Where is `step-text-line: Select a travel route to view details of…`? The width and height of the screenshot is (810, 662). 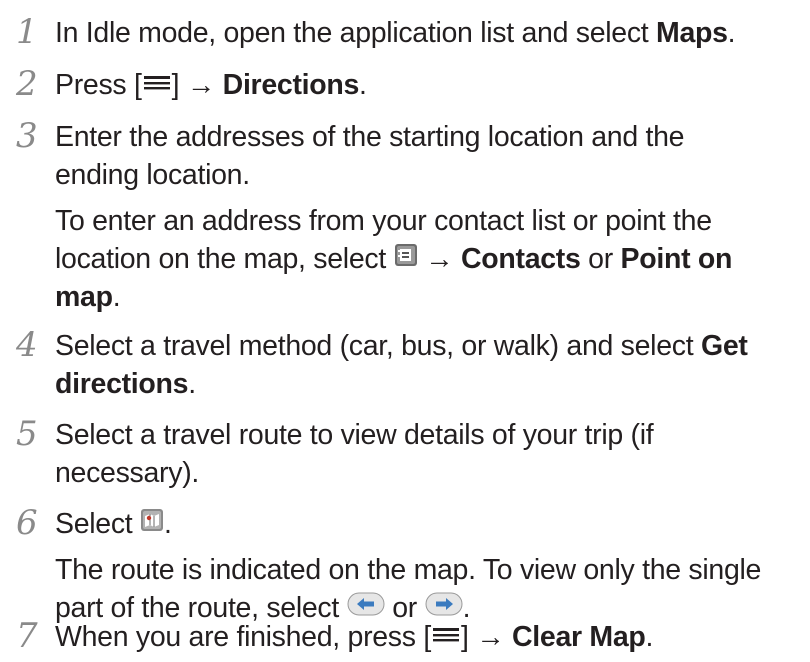
step-text-line: Select a travel route to view details of… is located at coordinates (354, 435).